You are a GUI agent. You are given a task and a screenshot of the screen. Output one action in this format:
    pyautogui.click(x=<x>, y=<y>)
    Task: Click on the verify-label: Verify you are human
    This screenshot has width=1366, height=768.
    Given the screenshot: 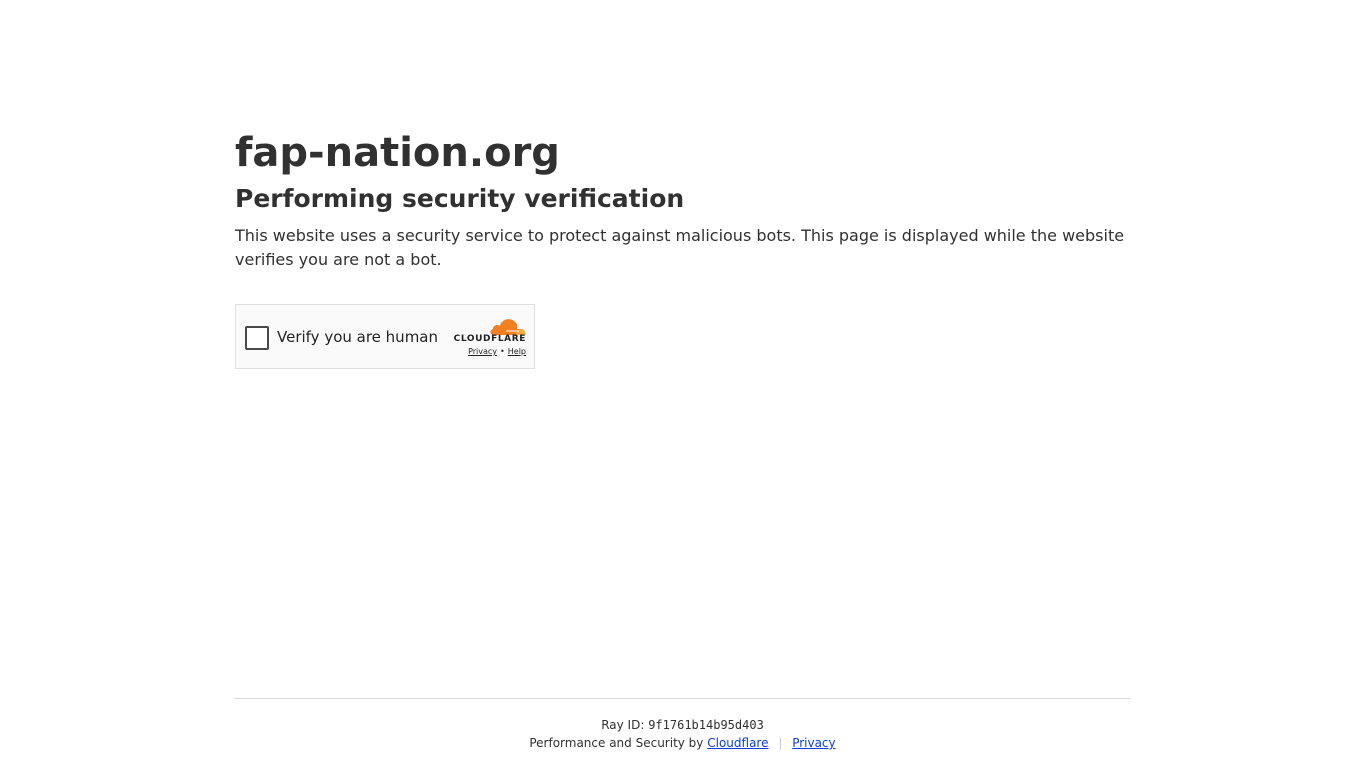 What is the action you would take?
    pyautogui.click(x=357, y=337)
    